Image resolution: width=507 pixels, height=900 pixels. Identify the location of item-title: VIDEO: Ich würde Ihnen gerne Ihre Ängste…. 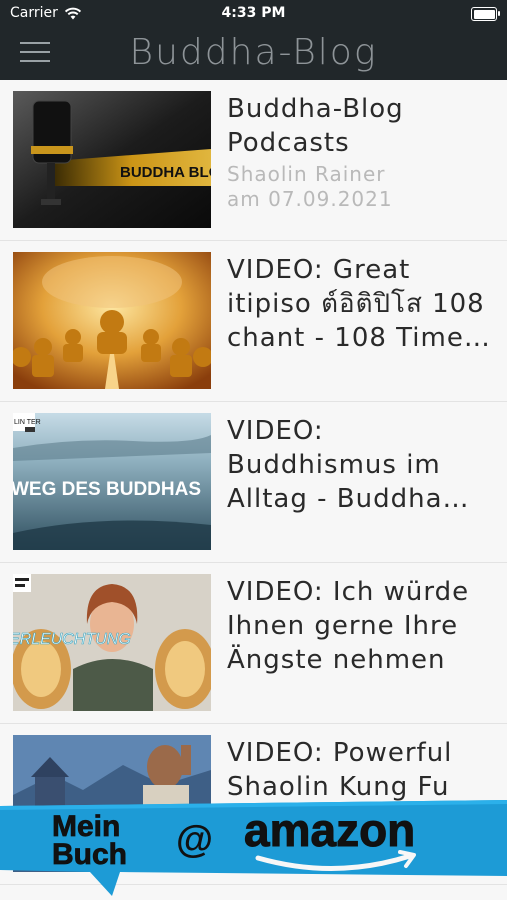
(348, 626).